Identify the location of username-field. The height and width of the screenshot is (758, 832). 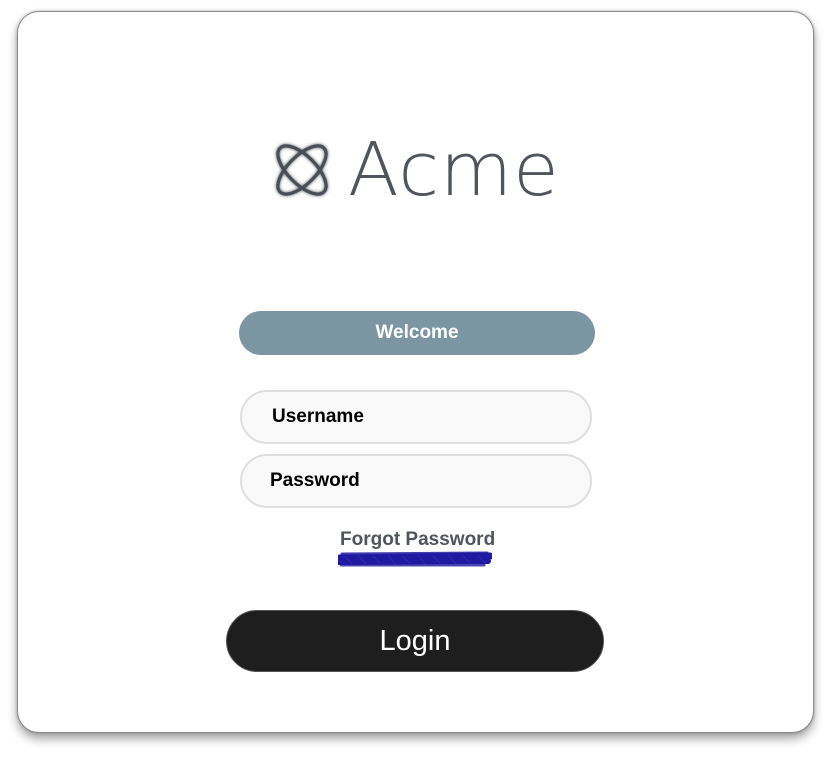
(416, 417).